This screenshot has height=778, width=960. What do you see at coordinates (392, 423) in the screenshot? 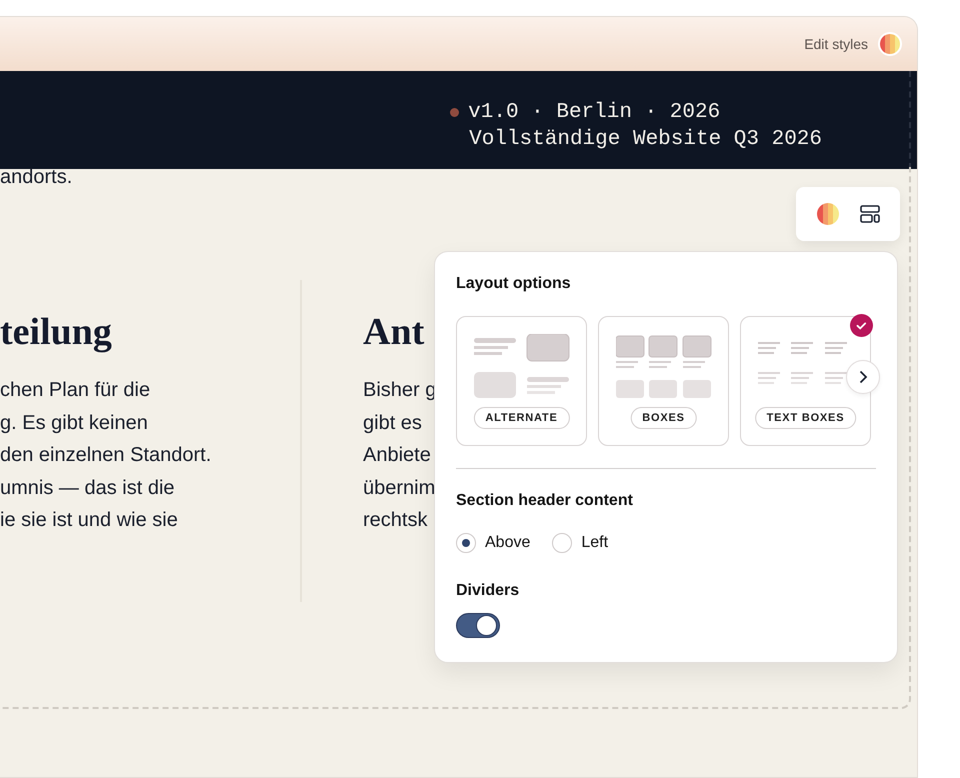
I see `body-text: gibt es` at bounding box center [392, 423].